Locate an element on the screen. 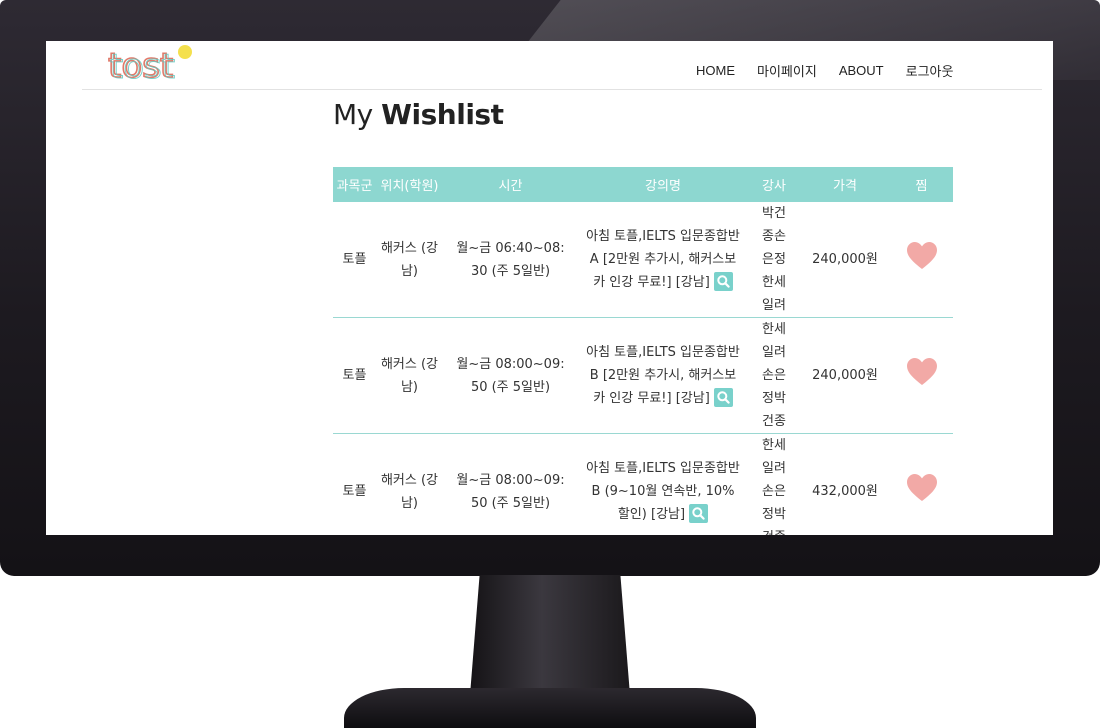 The image size is (1100, 728). svg-text: tost is located at coordinates (142, 67).